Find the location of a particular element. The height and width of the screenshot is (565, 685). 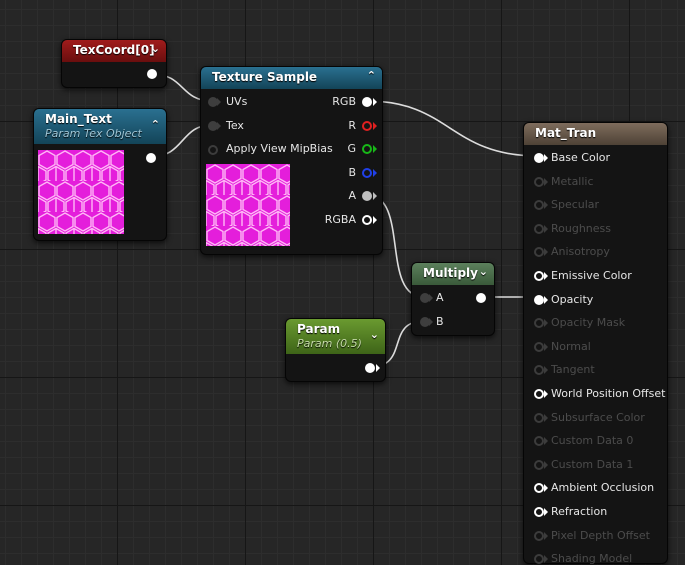

shading-model-input-pin is located at coordinates (539, 559).